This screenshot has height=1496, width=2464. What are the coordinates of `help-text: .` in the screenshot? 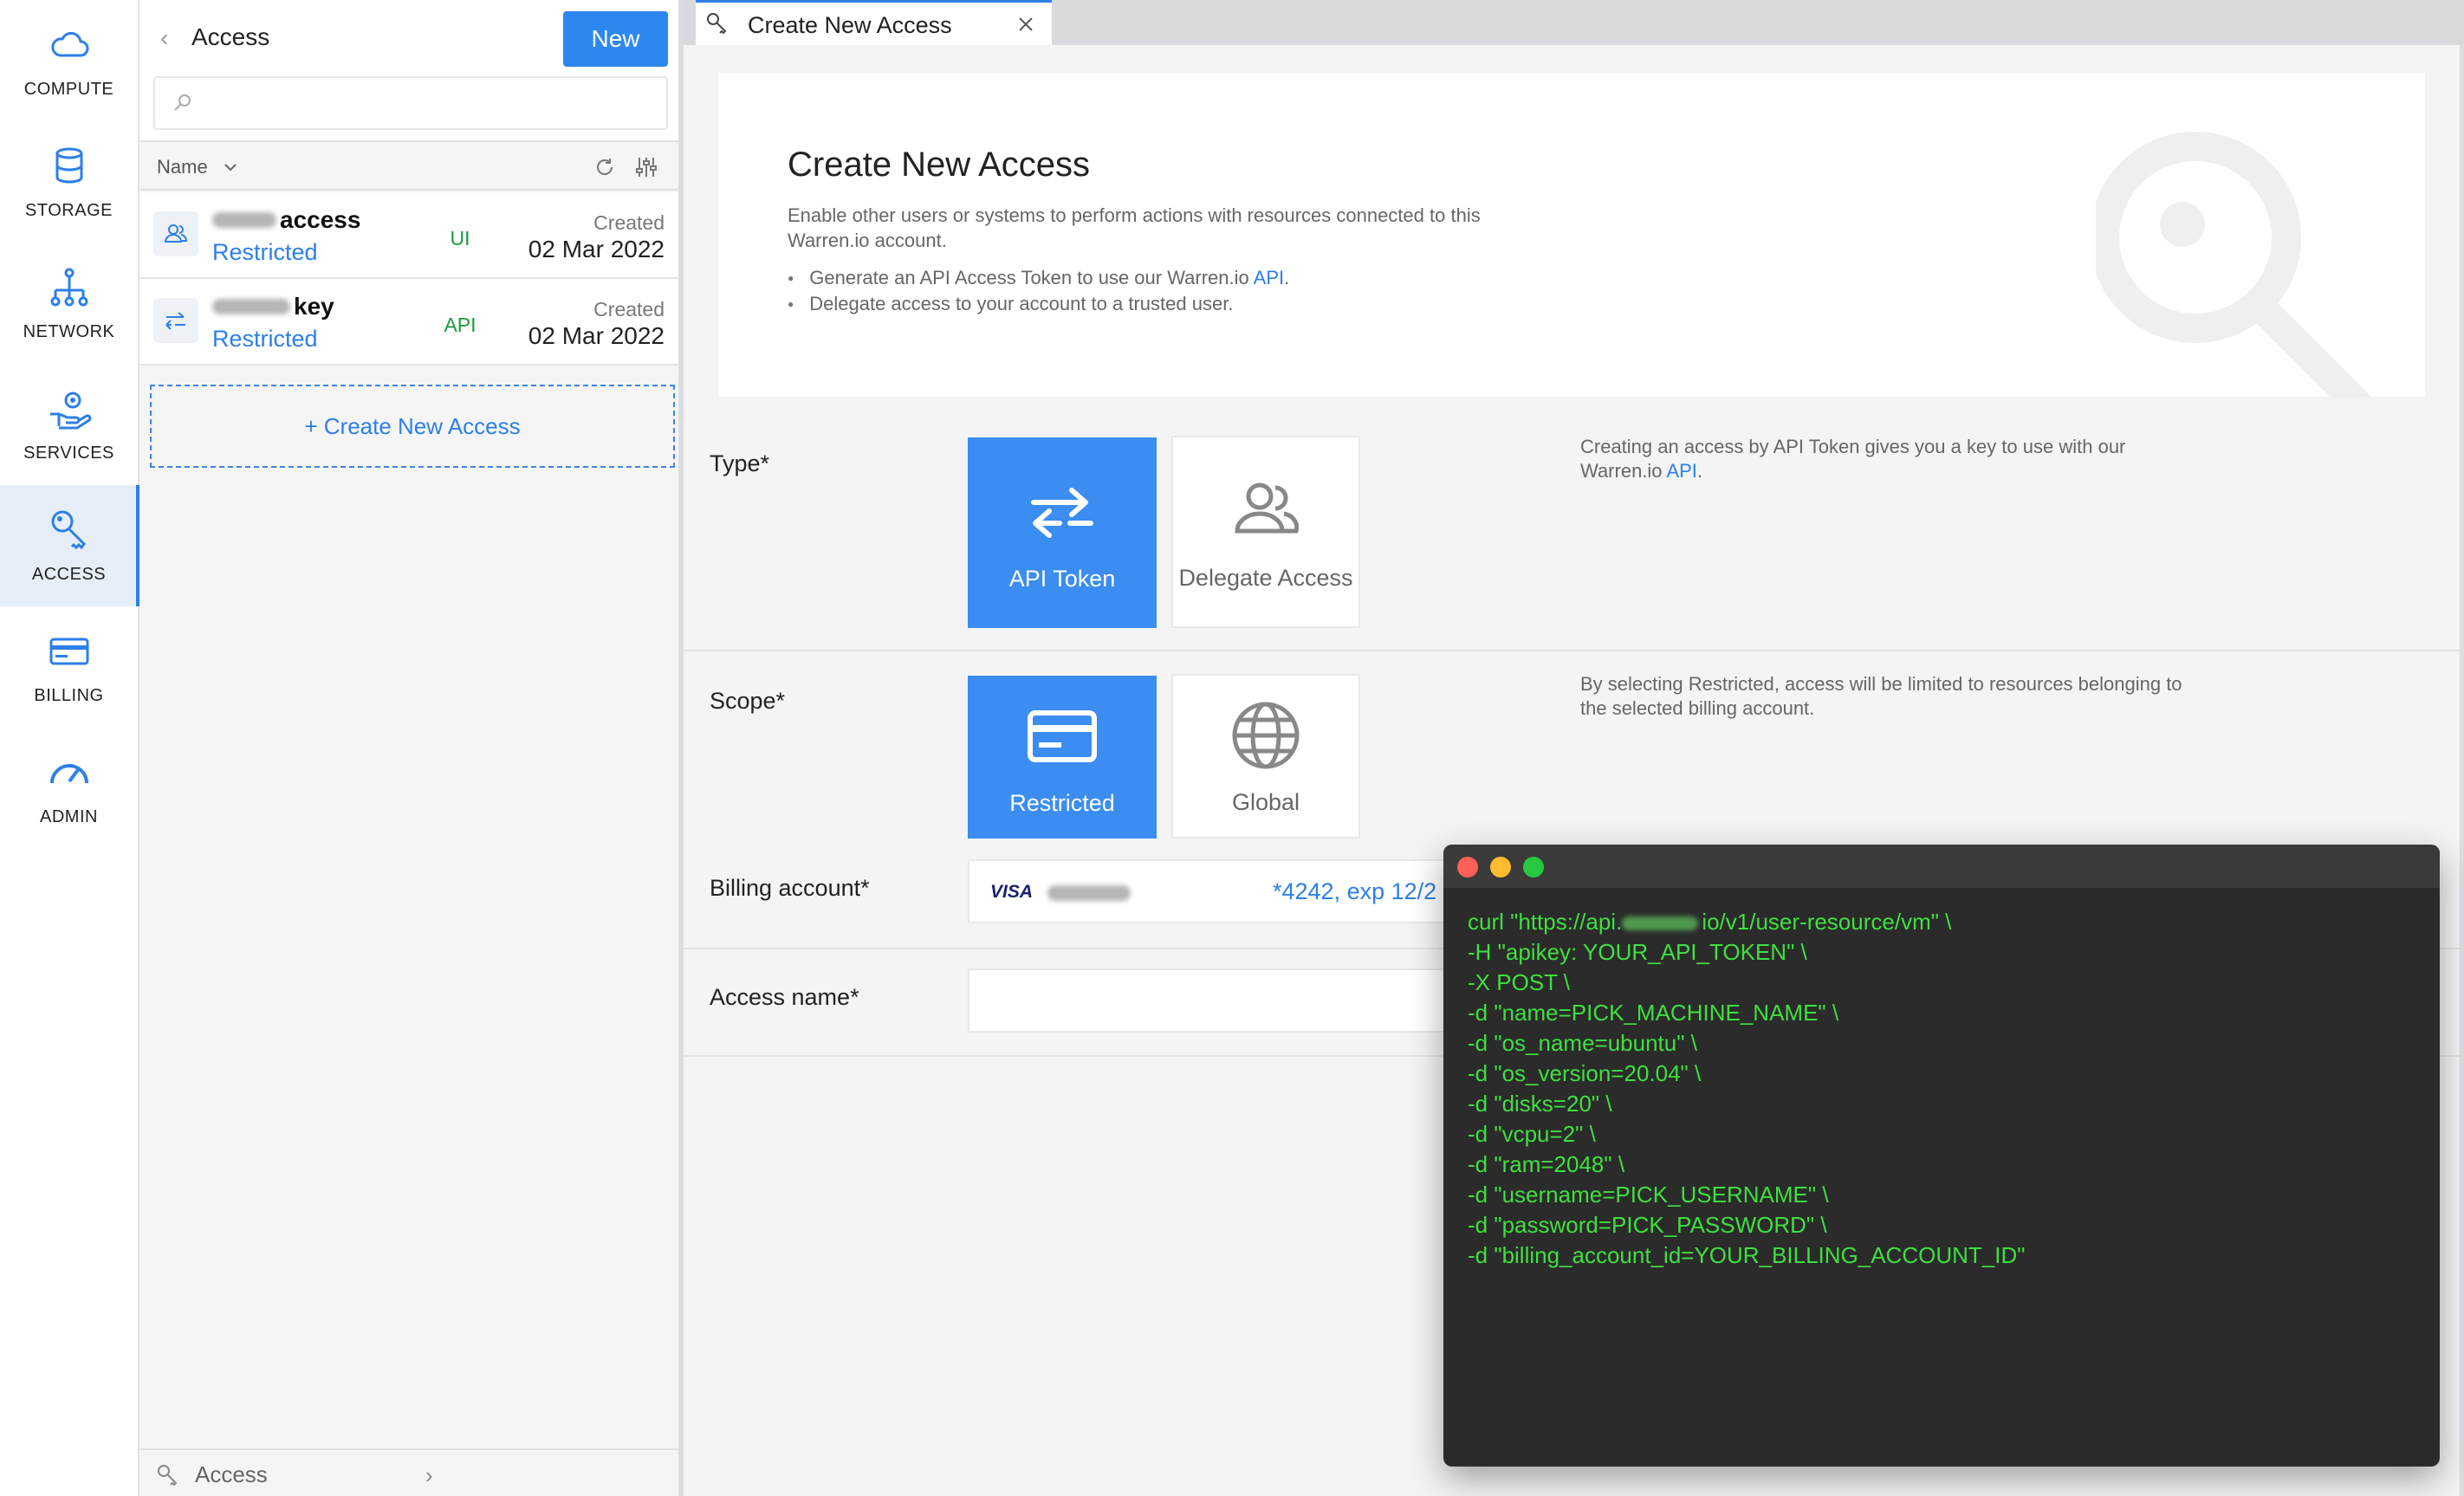 It's located at (1700, 471).